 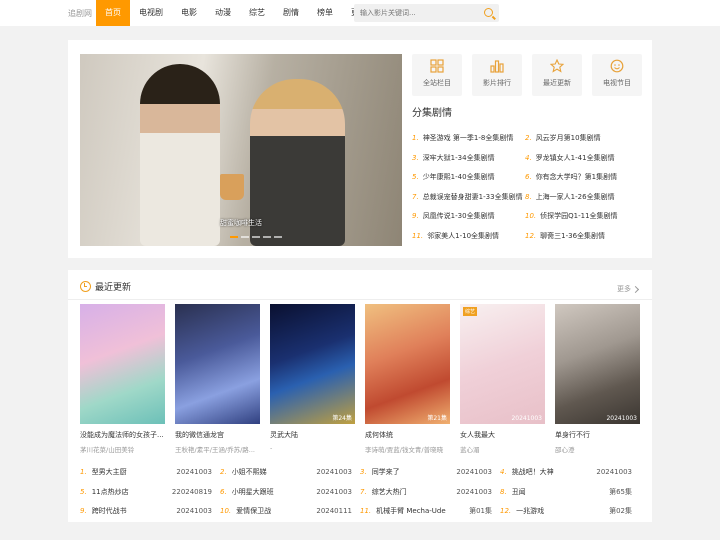 What do you see at coordinates (480, 511) in the screenshot?
I see `list-status: 第01集` at bounding box center [480, 511].